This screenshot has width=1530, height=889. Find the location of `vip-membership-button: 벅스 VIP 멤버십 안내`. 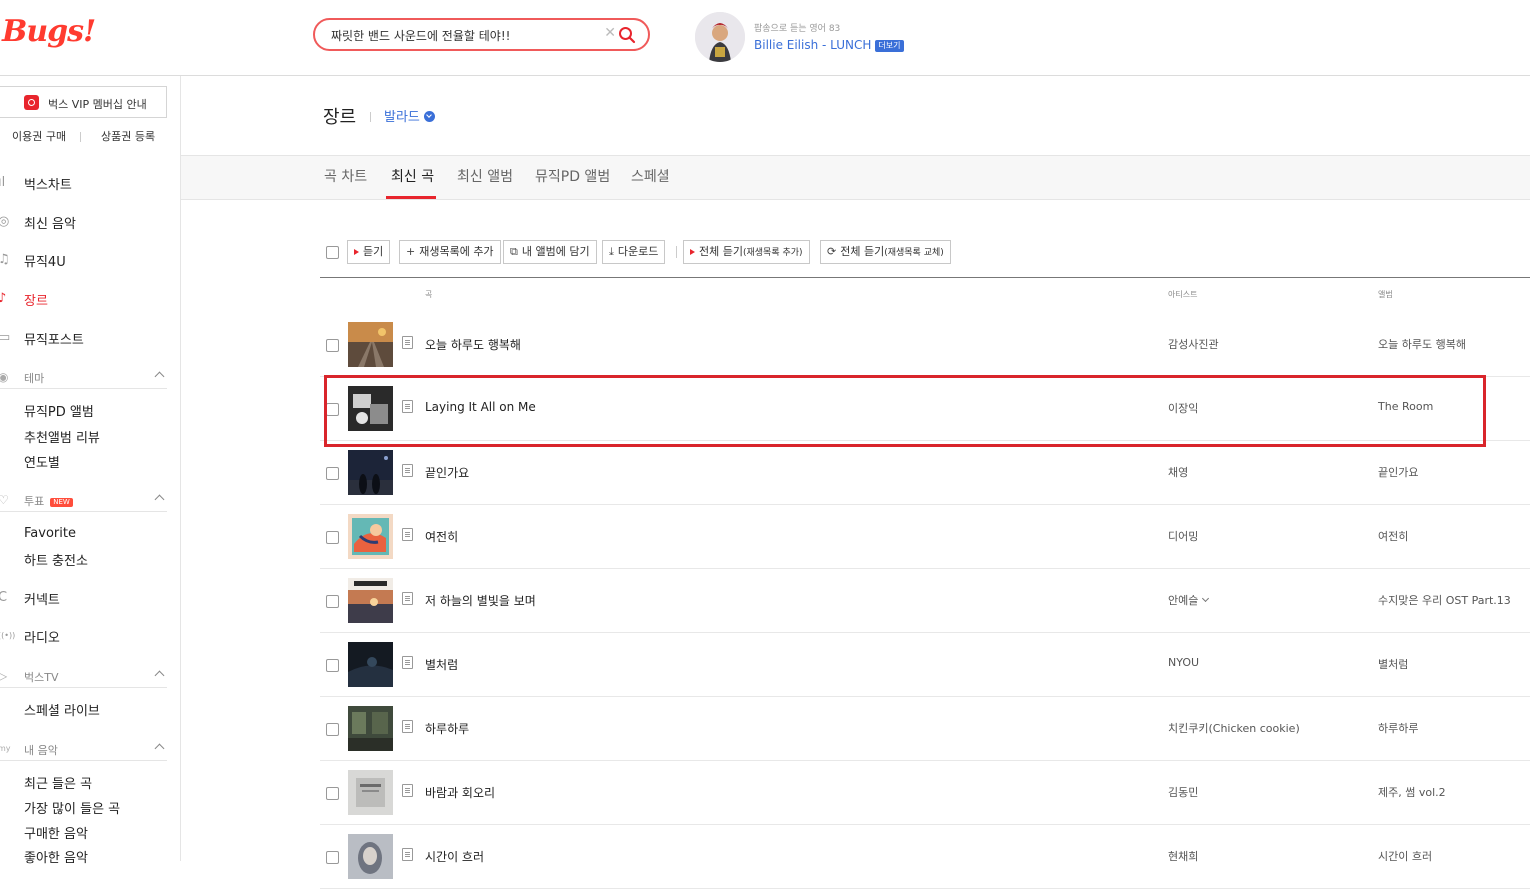

vip-membership-button: 벅스 VIP 멤버십 안내 is located at coordinates (83, 102).